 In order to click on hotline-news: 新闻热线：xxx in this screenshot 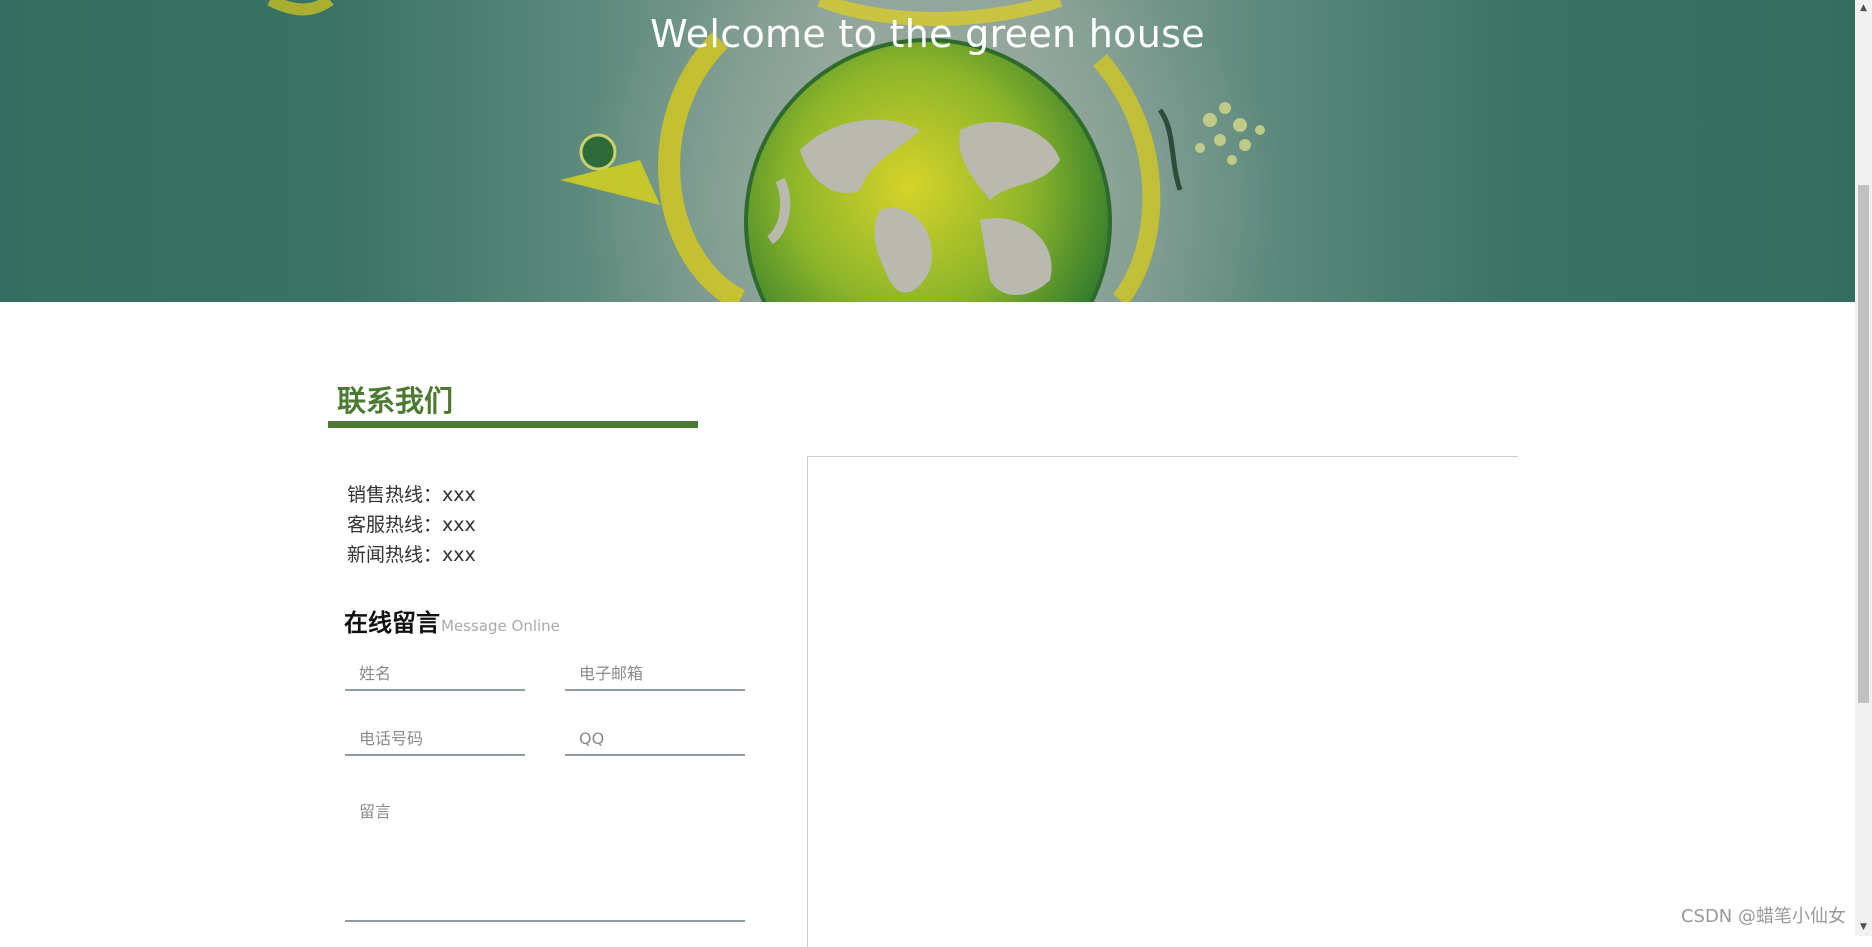, I will do `click(411, 555)`.